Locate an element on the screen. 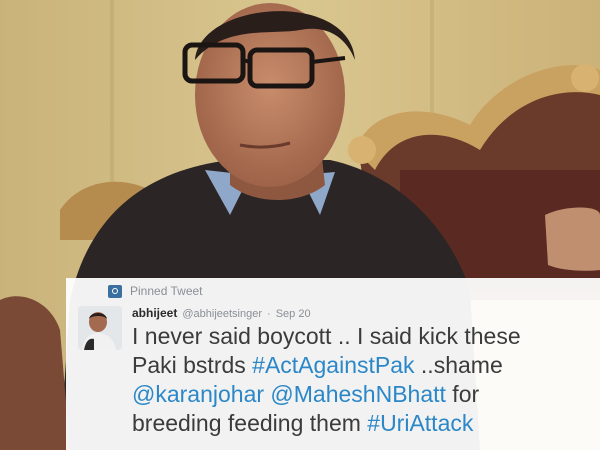 This screenshot has height=450, width=600. mention-link: @karanjohar is located at coordinates (198, 394).